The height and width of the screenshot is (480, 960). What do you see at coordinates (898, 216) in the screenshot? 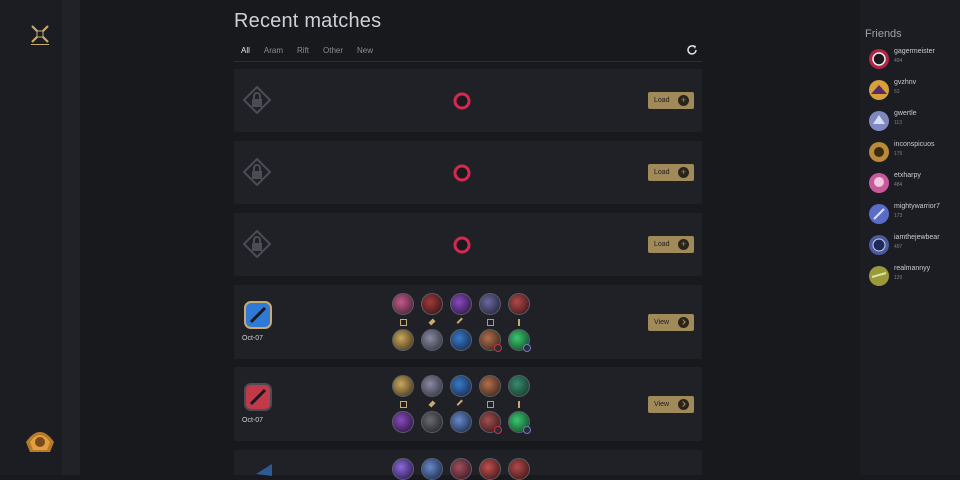
I see `friend-number: 173` at bounding box center [898, 216].